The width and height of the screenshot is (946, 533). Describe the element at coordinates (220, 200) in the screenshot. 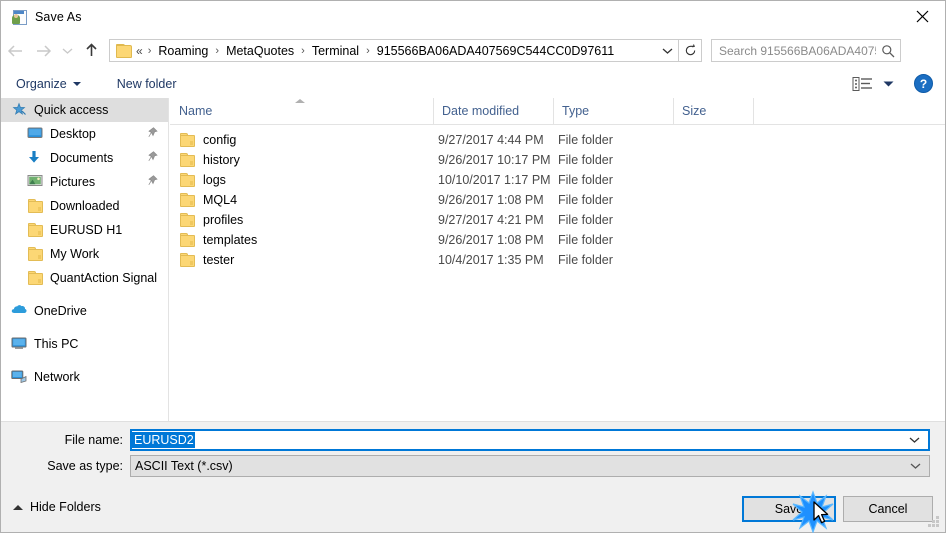

I see `file-name: MQL4` at that location.